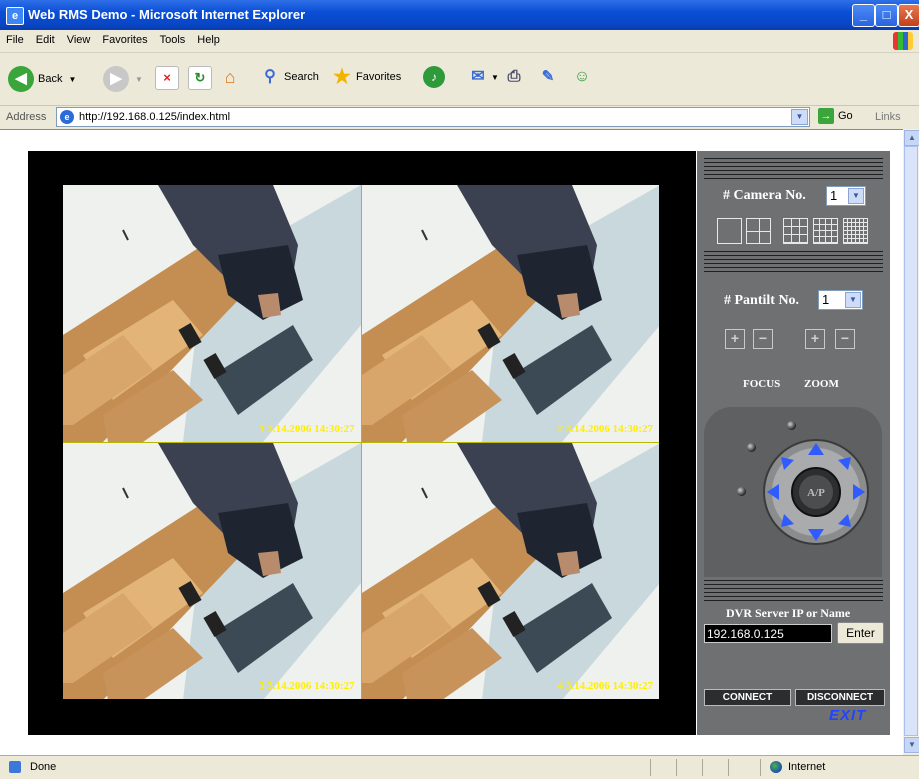 This screenshot has width=919, height=779. I want to click on camera-no-select: 1 ▼, so click(846, 196).